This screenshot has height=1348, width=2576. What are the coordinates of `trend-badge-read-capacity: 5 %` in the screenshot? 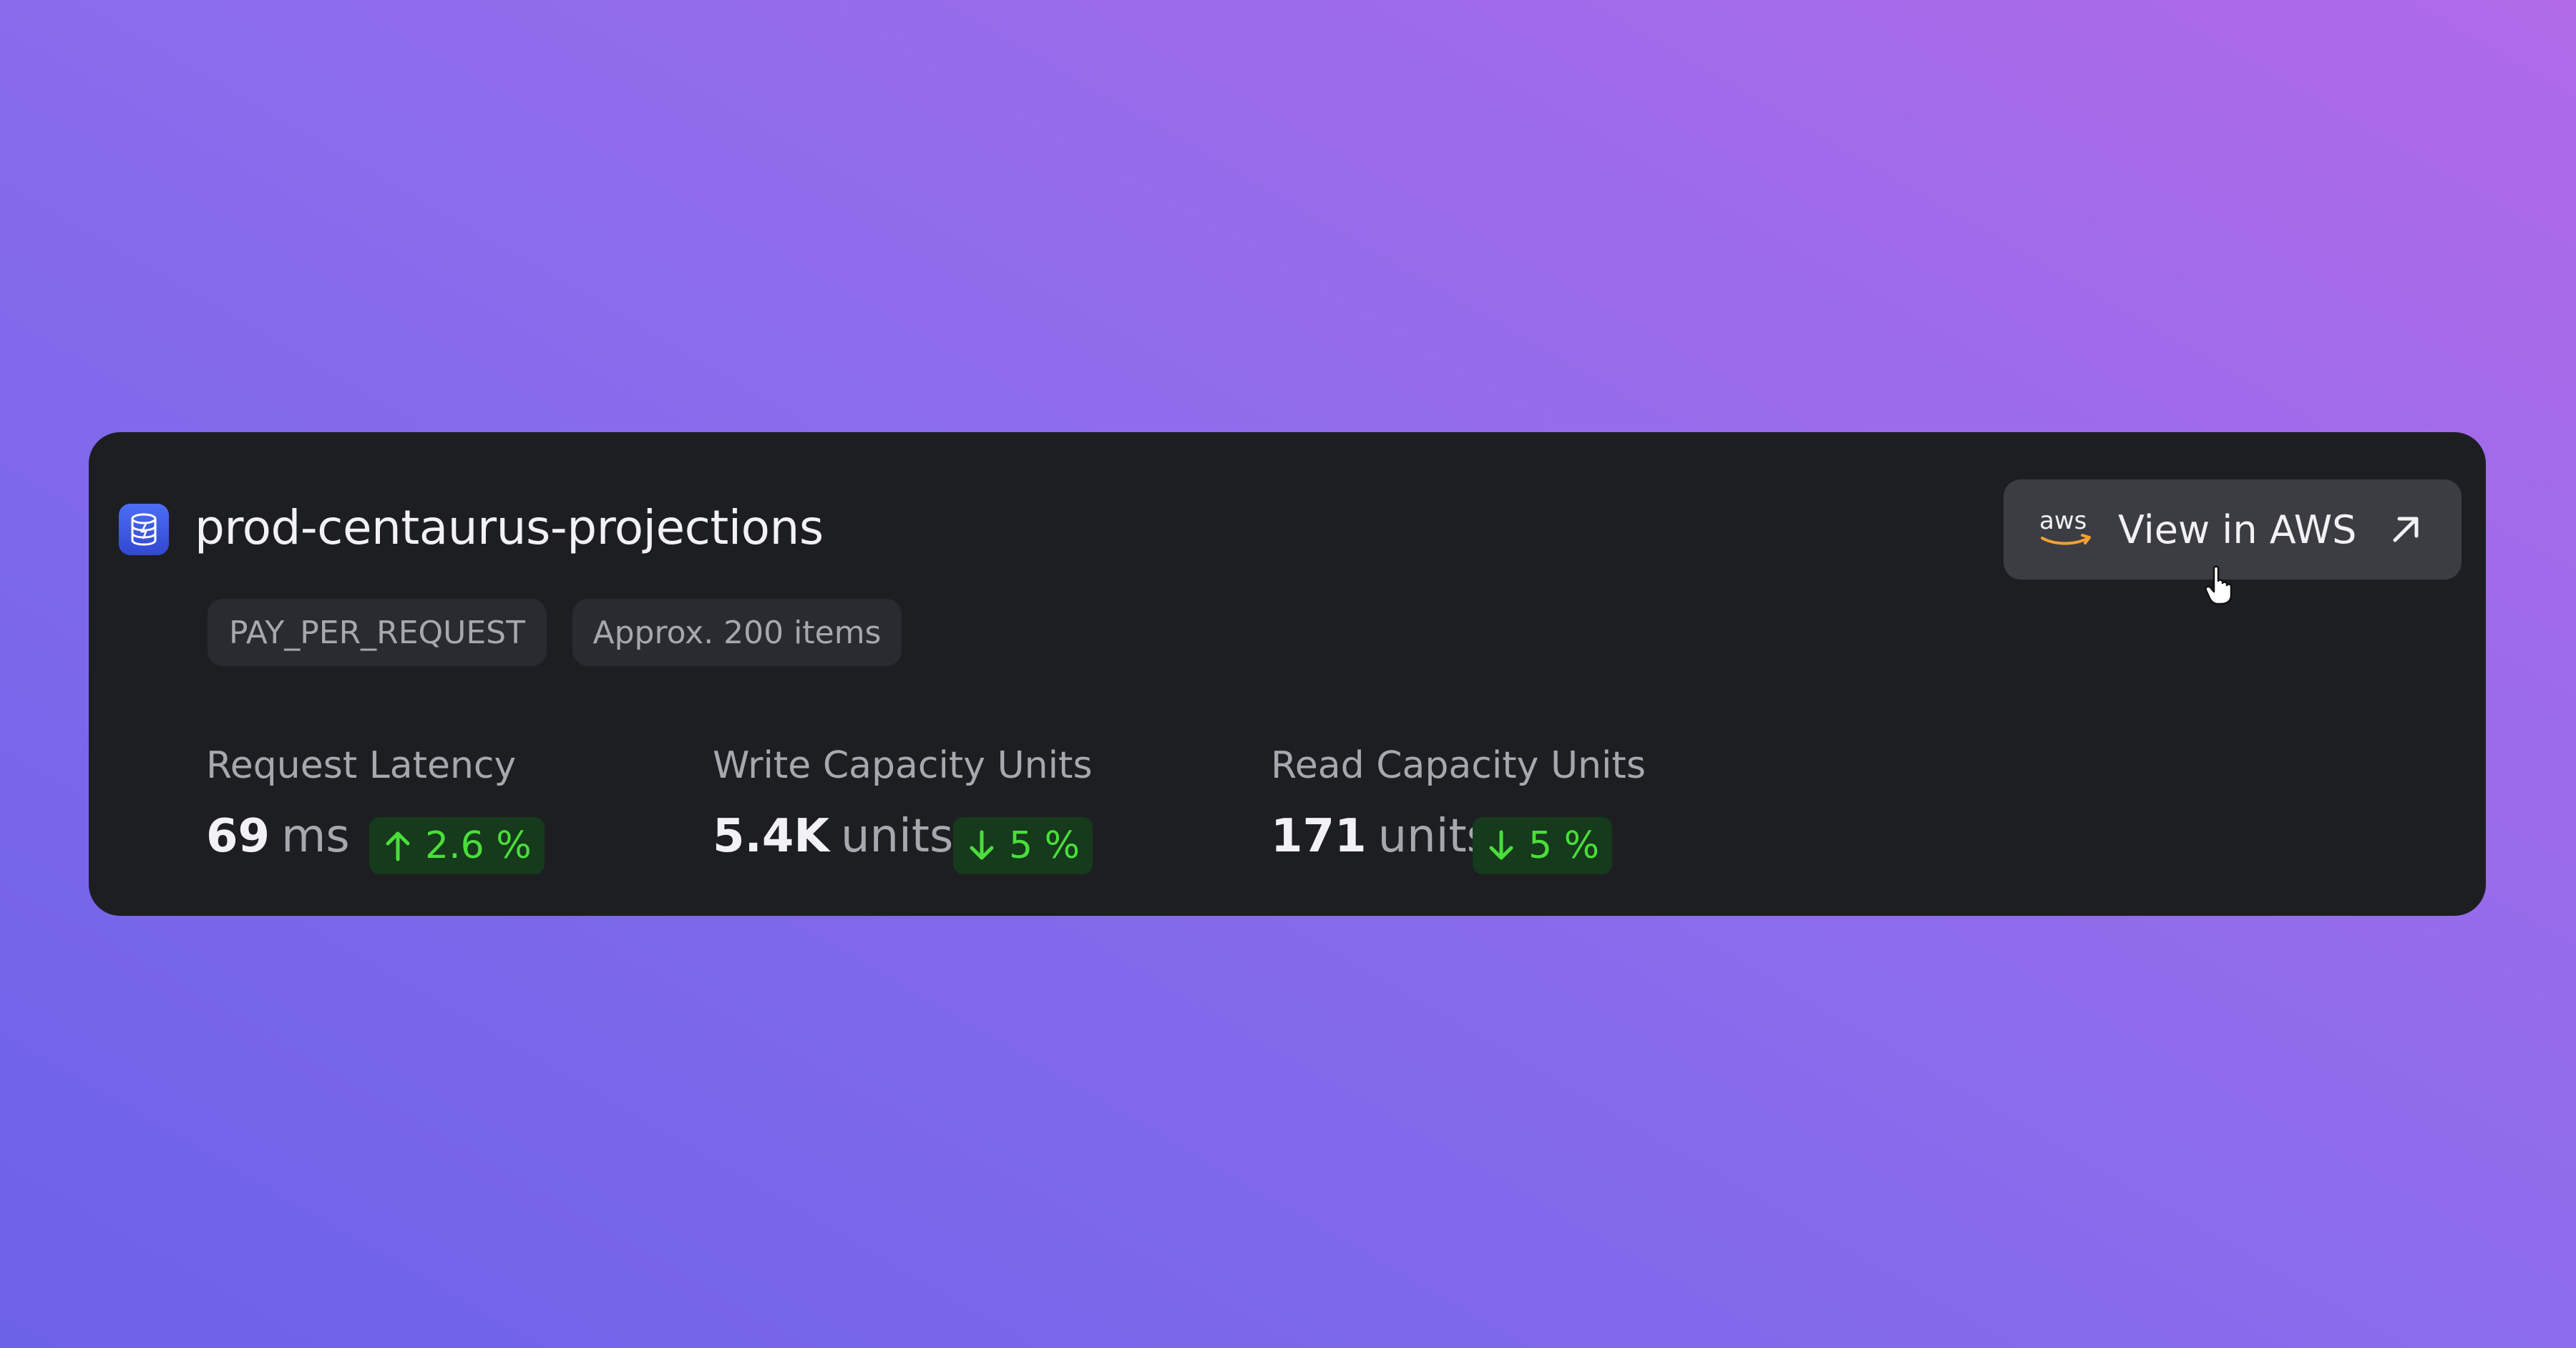 It's located at (1543, 845).